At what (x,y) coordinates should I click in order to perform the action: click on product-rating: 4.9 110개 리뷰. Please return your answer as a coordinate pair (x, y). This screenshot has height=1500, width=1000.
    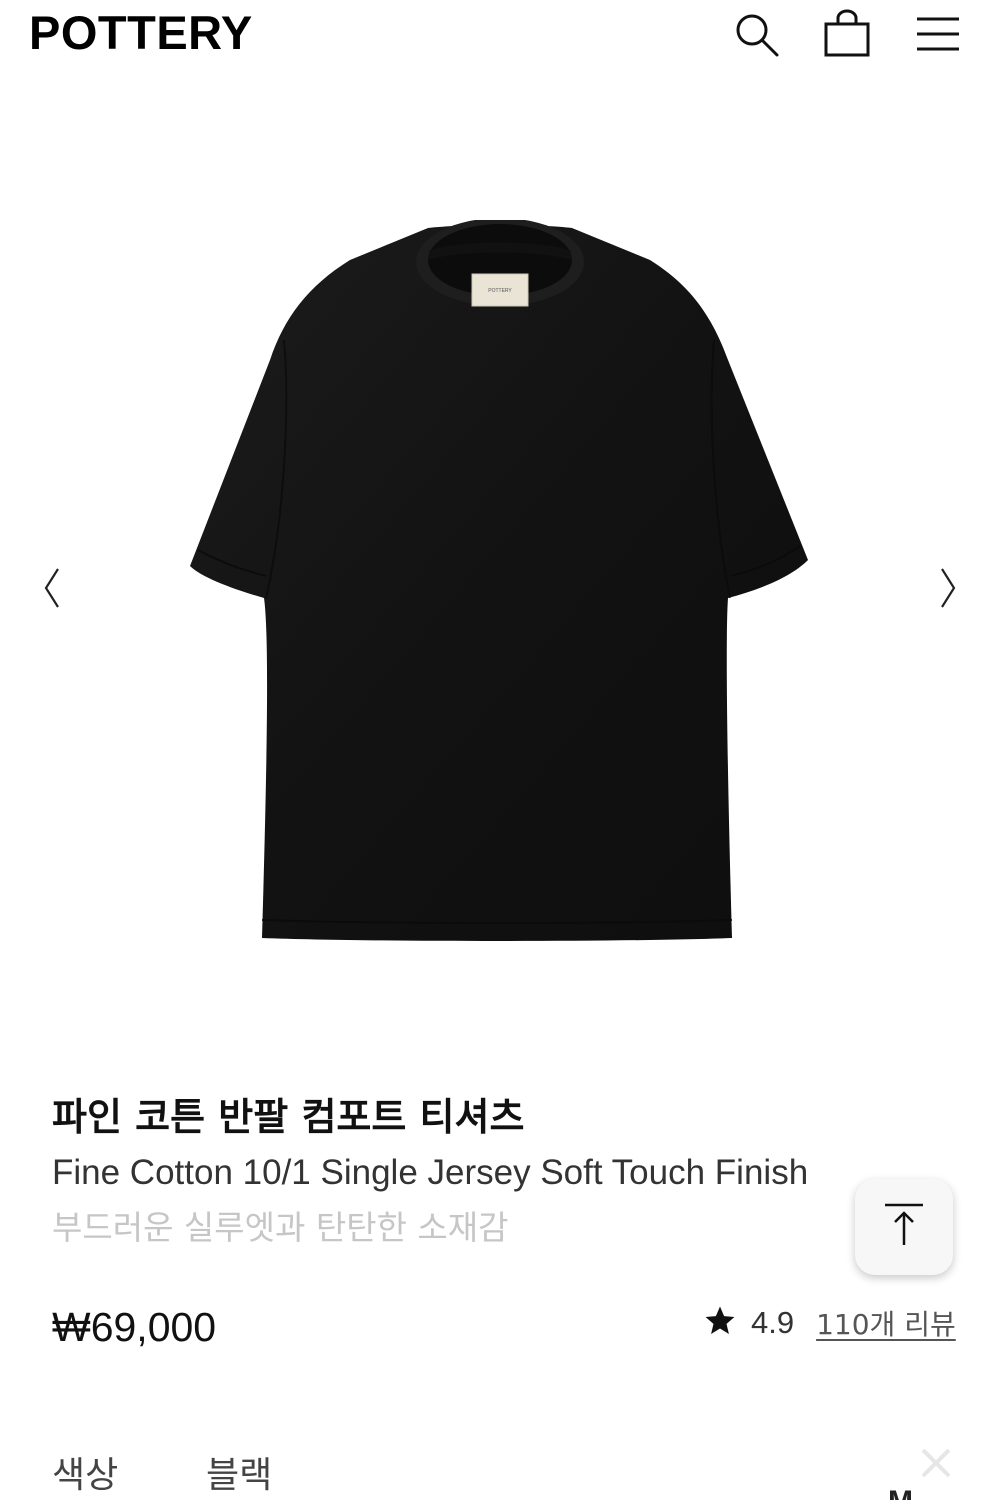
    Looking at the image, I should click on (829, 1323).